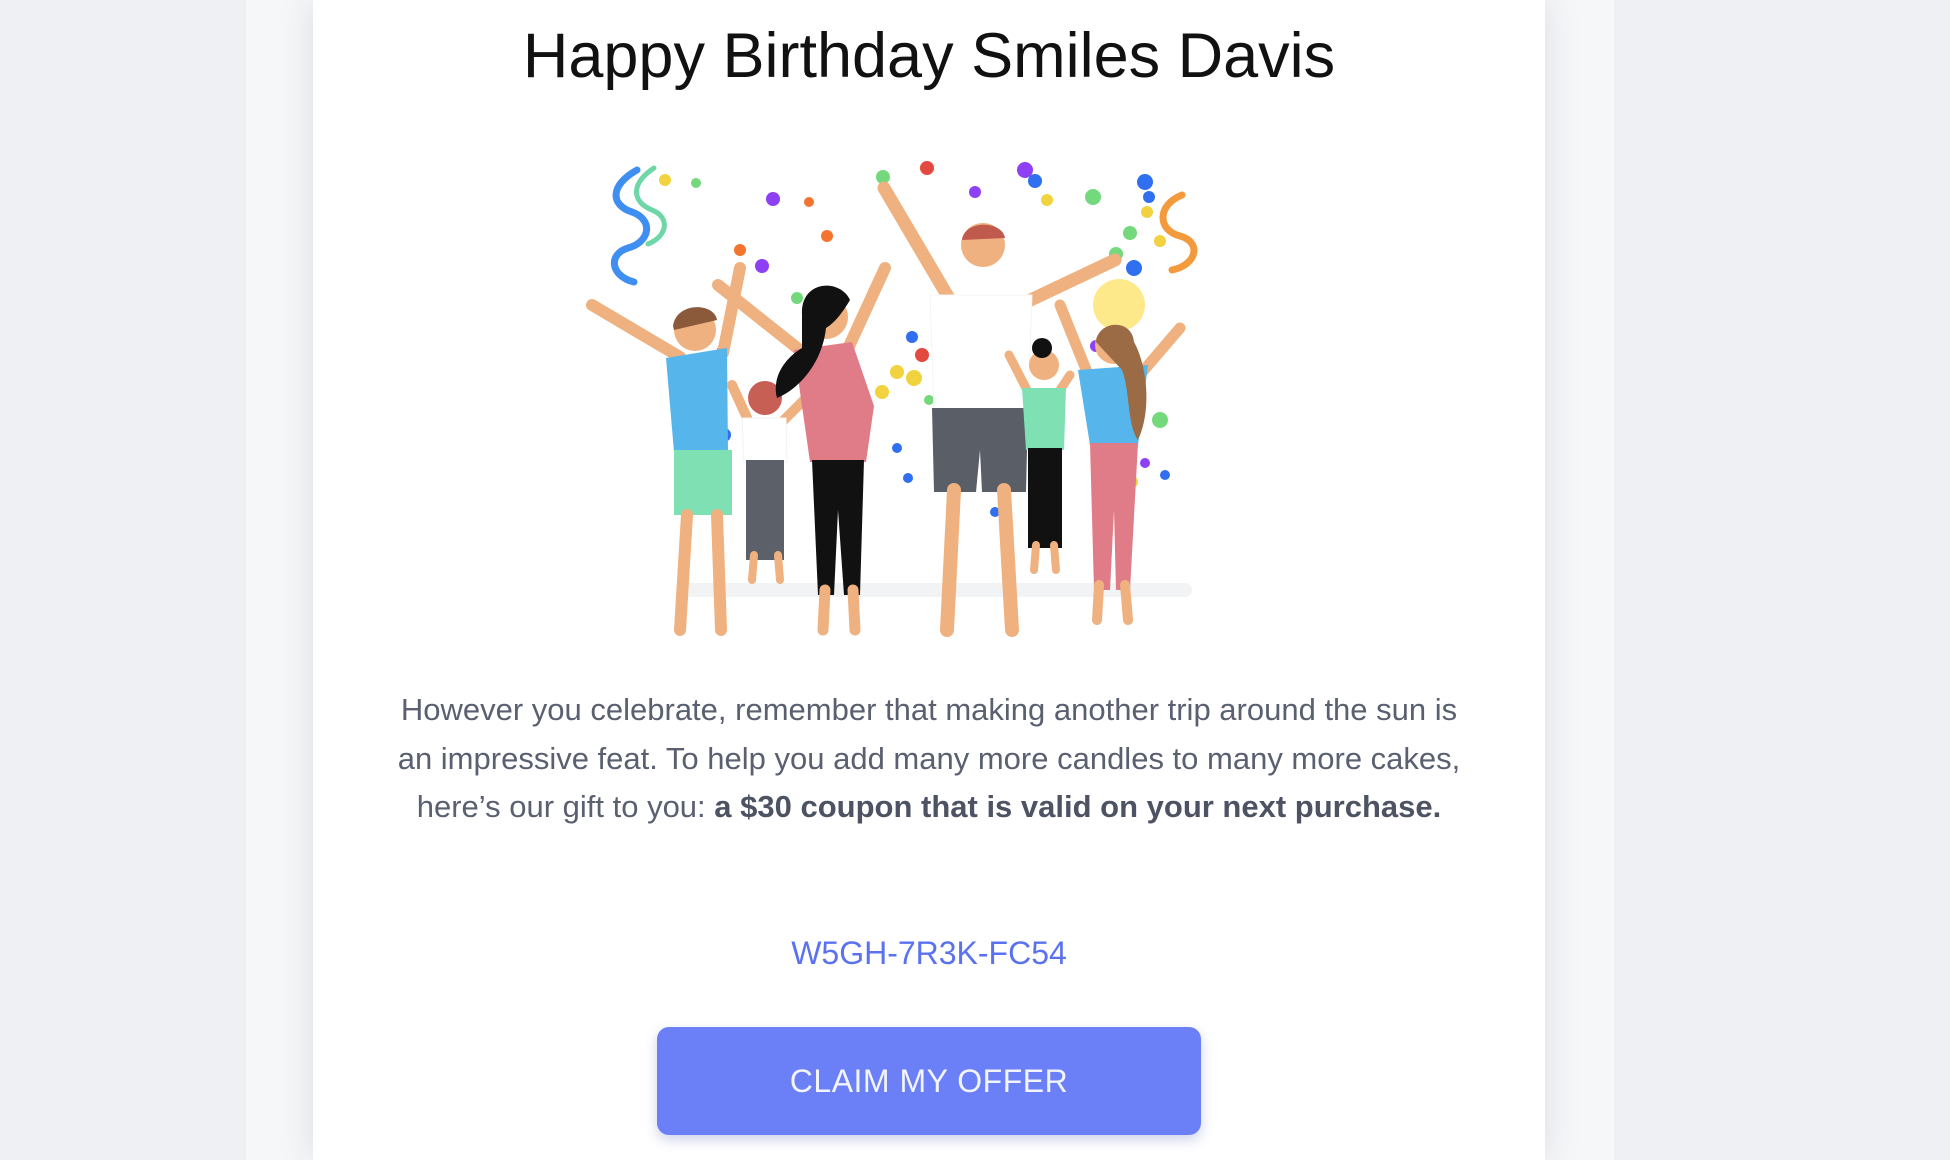 This screenshot has height=1160, width=1950. What do you see at coordinates (892, 399) in the screenshot?
I see `celebration-illustration` at bounding box center [892, 399].